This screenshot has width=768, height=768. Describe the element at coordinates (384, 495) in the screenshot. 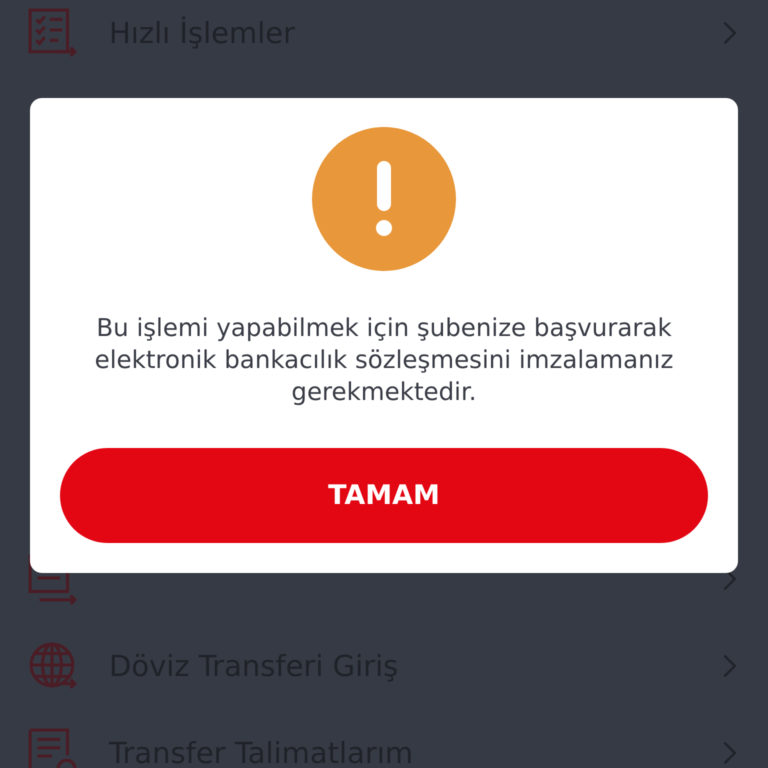

I see `ok-button: TAMAM` at that location.